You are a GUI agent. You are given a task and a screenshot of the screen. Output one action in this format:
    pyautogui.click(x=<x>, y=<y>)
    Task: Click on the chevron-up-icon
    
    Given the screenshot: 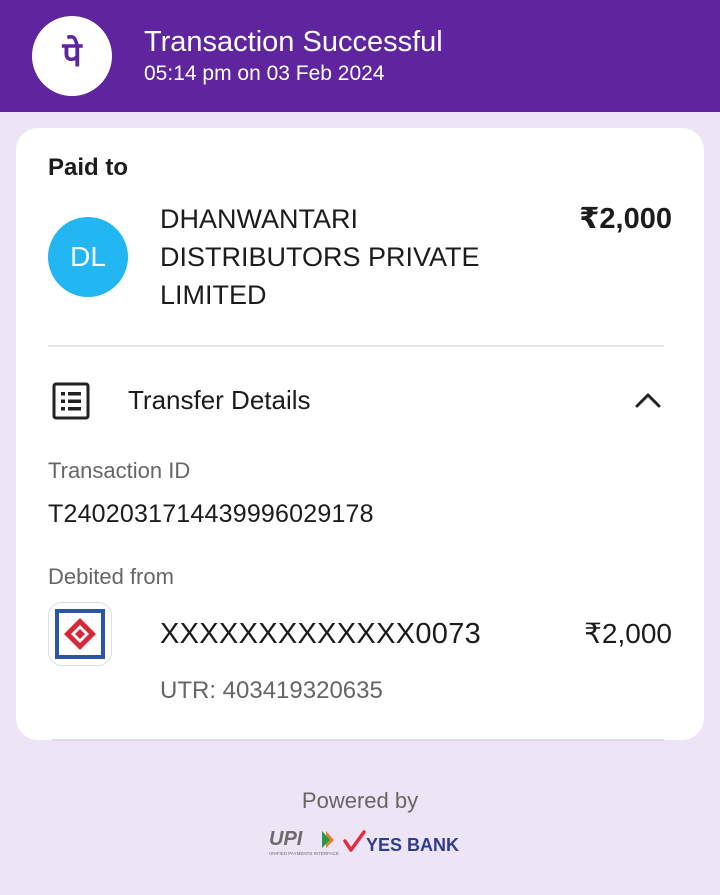 What is the action you would take?
    pyautogui.click(x=648, y=402)
    